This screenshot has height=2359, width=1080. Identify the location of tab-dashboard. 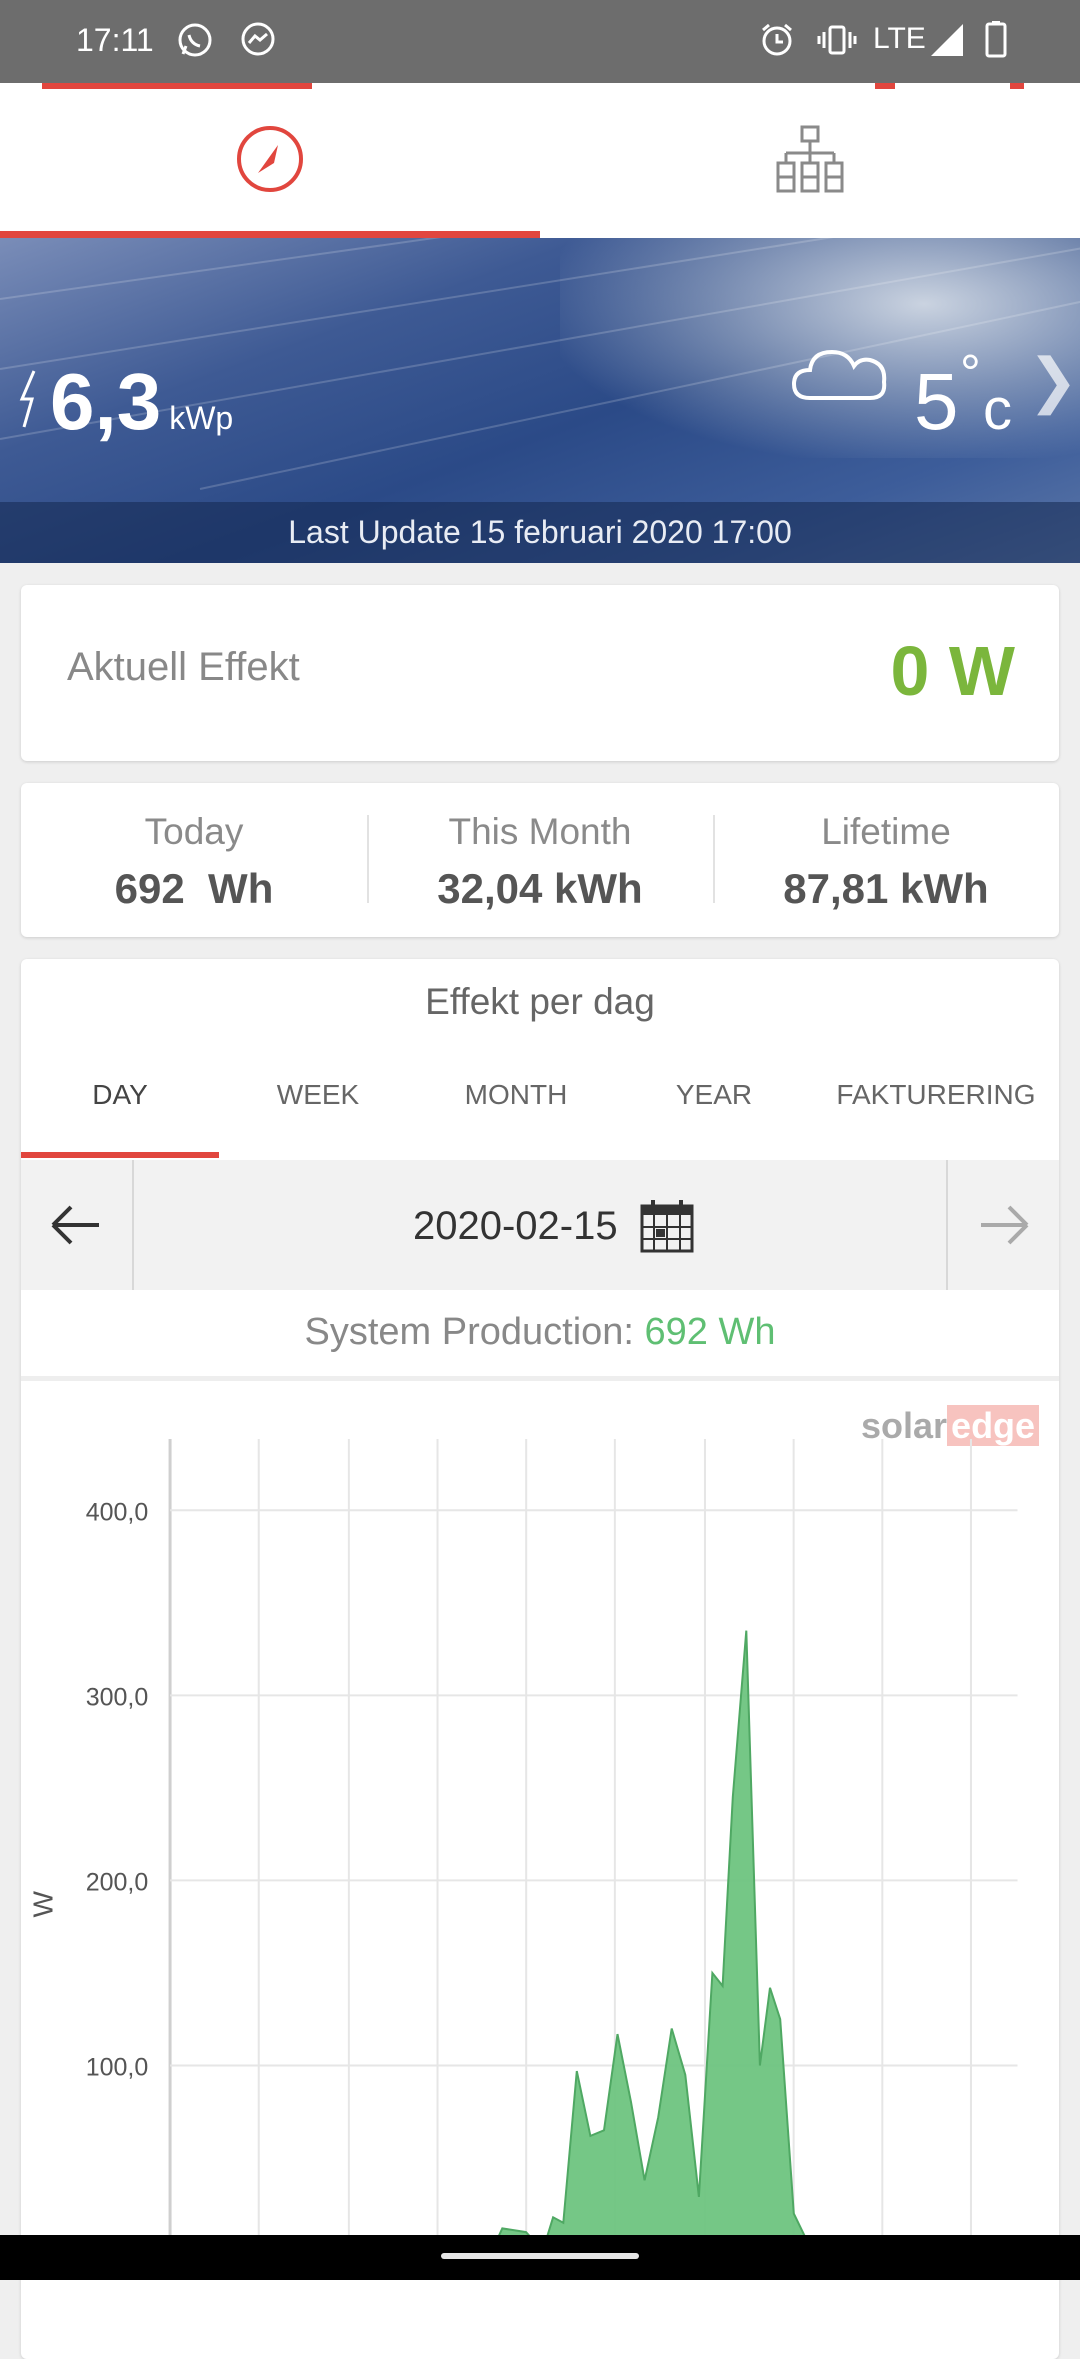
(270, 160).